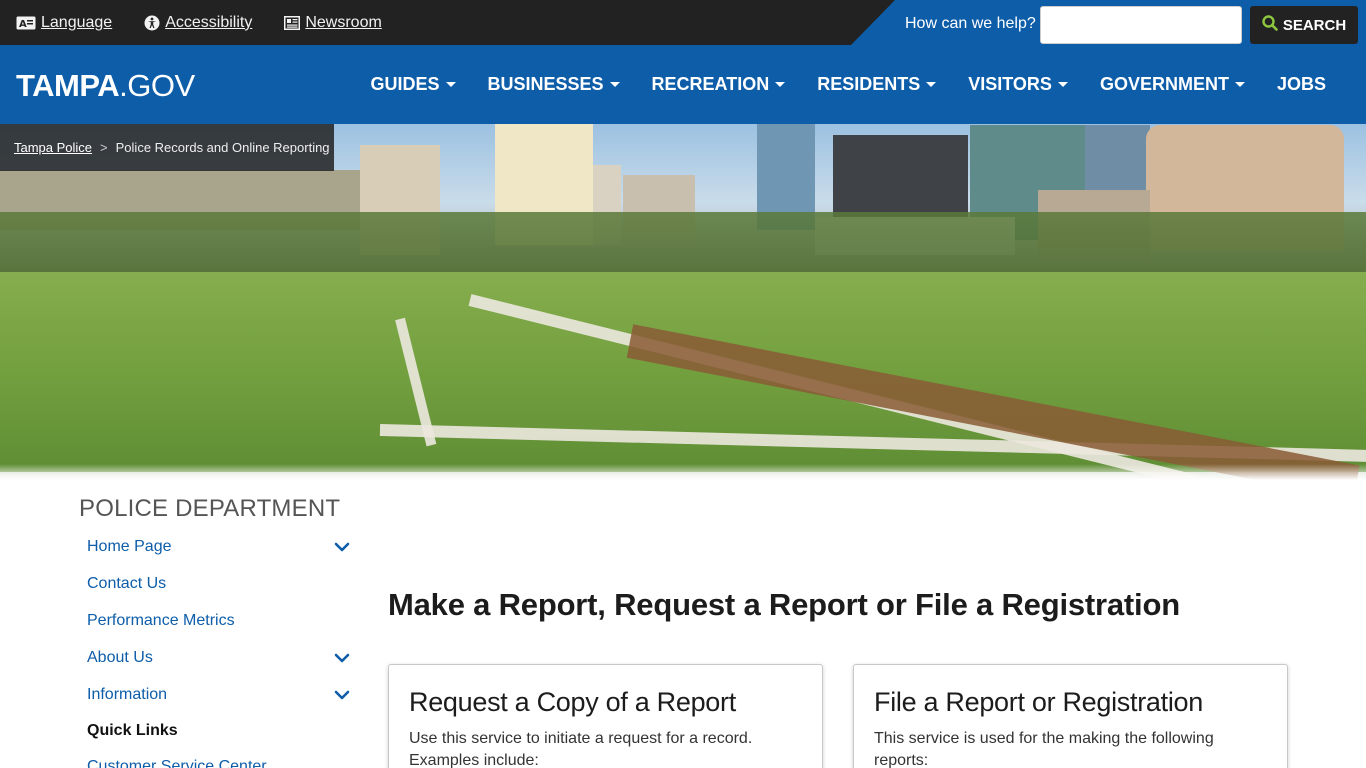 Image resolution: width=1366 pixels, height=768 pixels. What do you see at coordinates (210, 508) in the screenshot?
I see `sidebar-title: POLICE DEPARTMENT` at bounding box center [210, 508].